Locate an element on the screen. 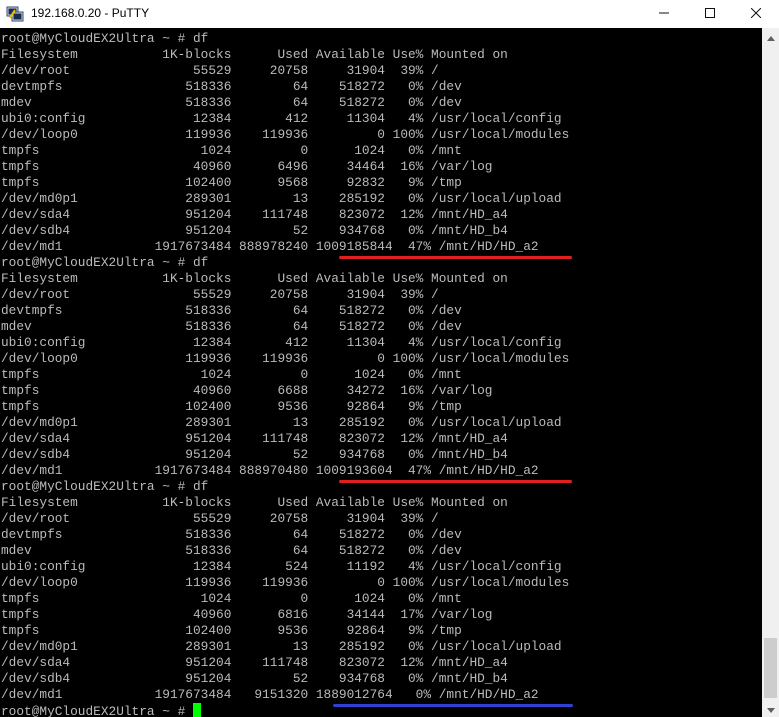  scroll-up-icon is located at coordinates (770, 37).